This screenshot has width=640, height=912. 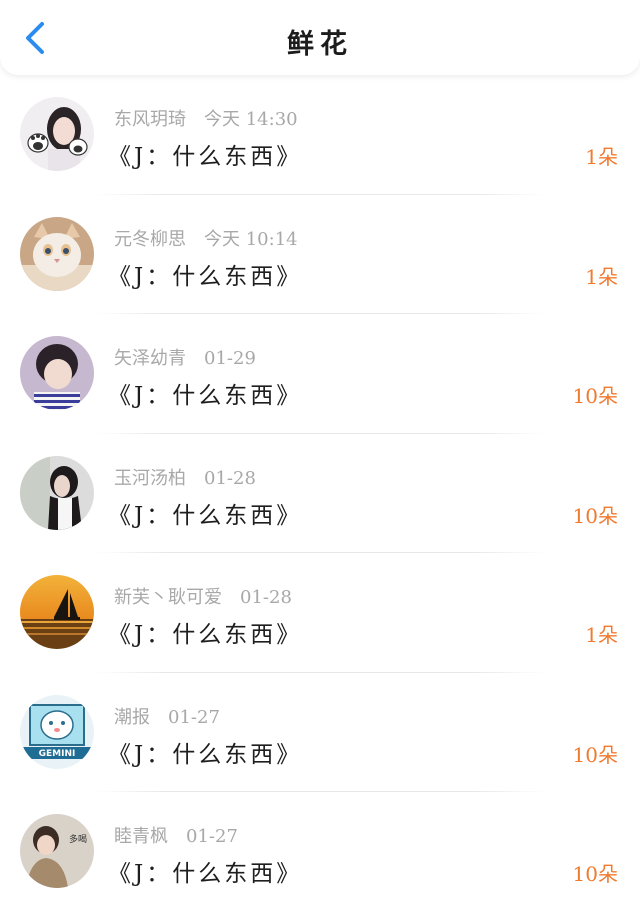 I want to click on user-name: 新芙丶耿可爱, so click(x=168, y=597).